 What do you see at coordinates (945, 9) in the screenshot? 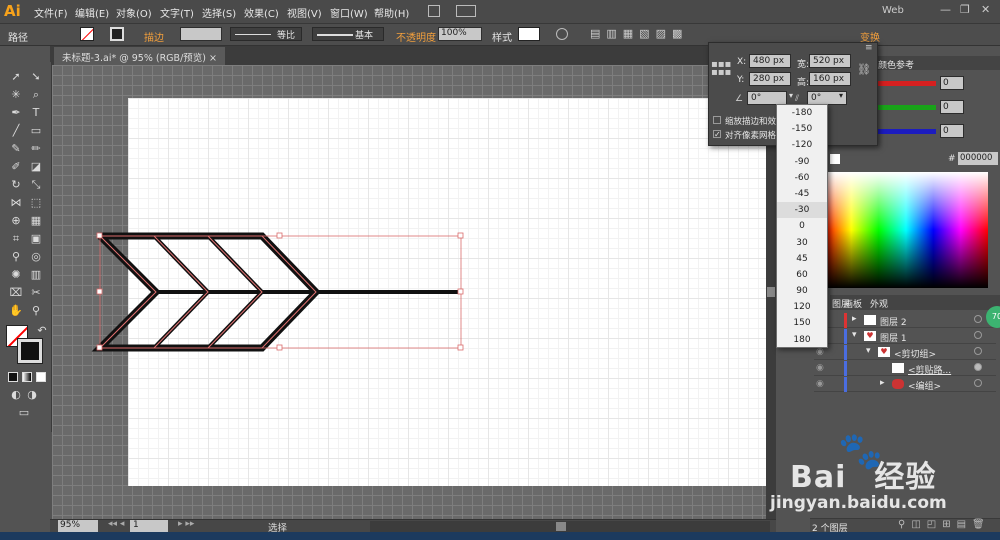
I see `minimize-icon: —` at bounding box center [945, 9].